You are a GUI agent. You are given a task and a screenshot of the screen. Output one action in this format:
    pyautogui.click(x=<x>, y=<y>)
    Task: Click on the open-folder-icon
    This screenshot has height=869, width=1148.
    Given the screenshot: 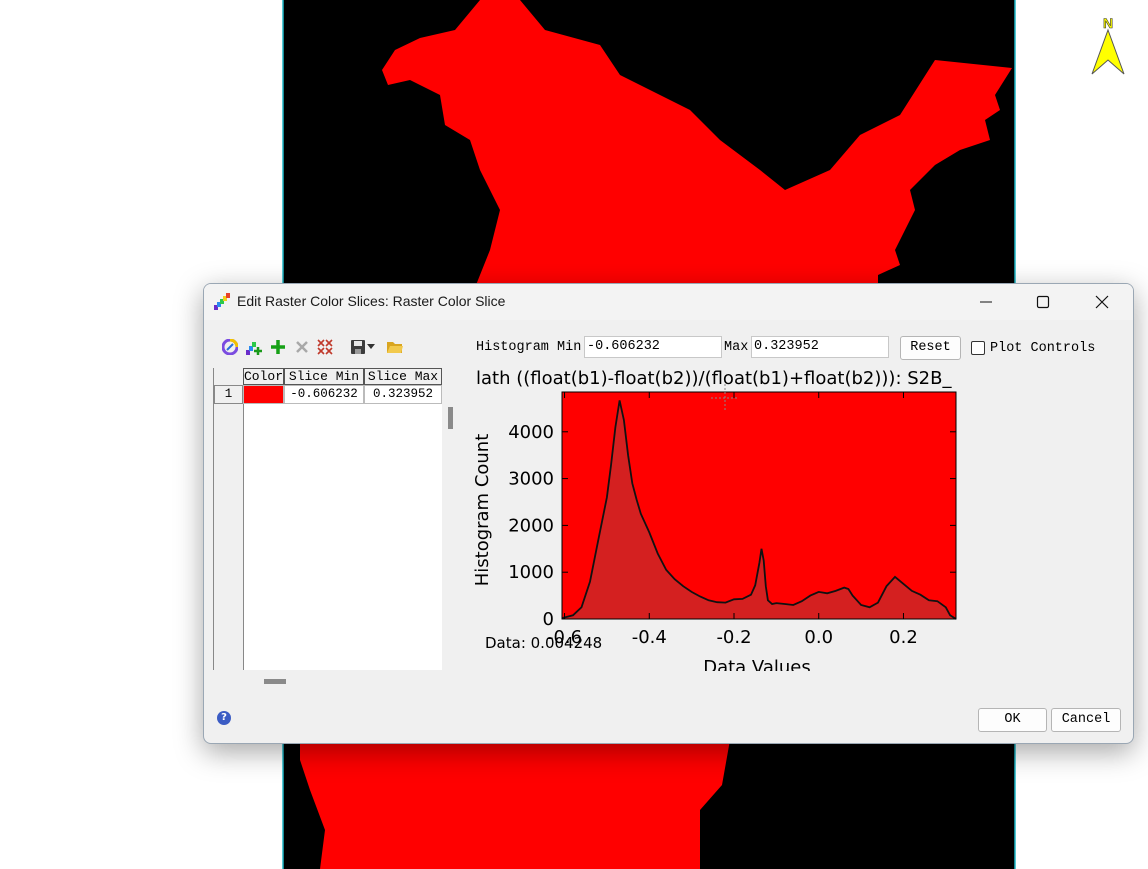 What is the action you would take?
    pyautogui.click(x=395, y=347)
    